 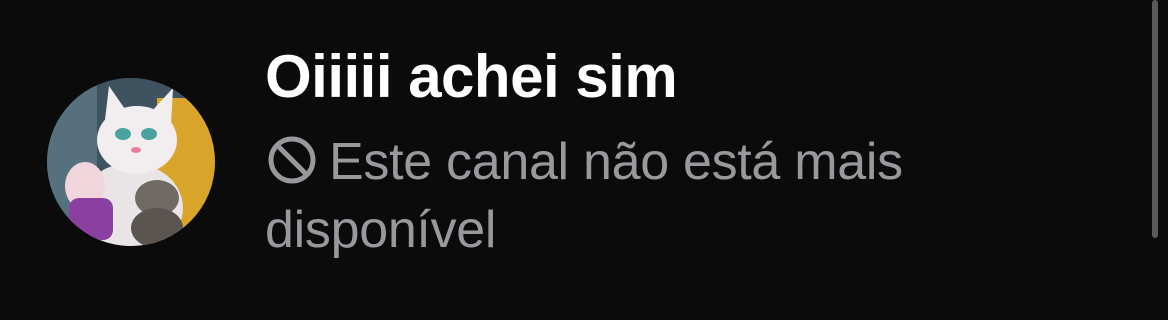 I want to click on avatar, so click(x=131, y=162).